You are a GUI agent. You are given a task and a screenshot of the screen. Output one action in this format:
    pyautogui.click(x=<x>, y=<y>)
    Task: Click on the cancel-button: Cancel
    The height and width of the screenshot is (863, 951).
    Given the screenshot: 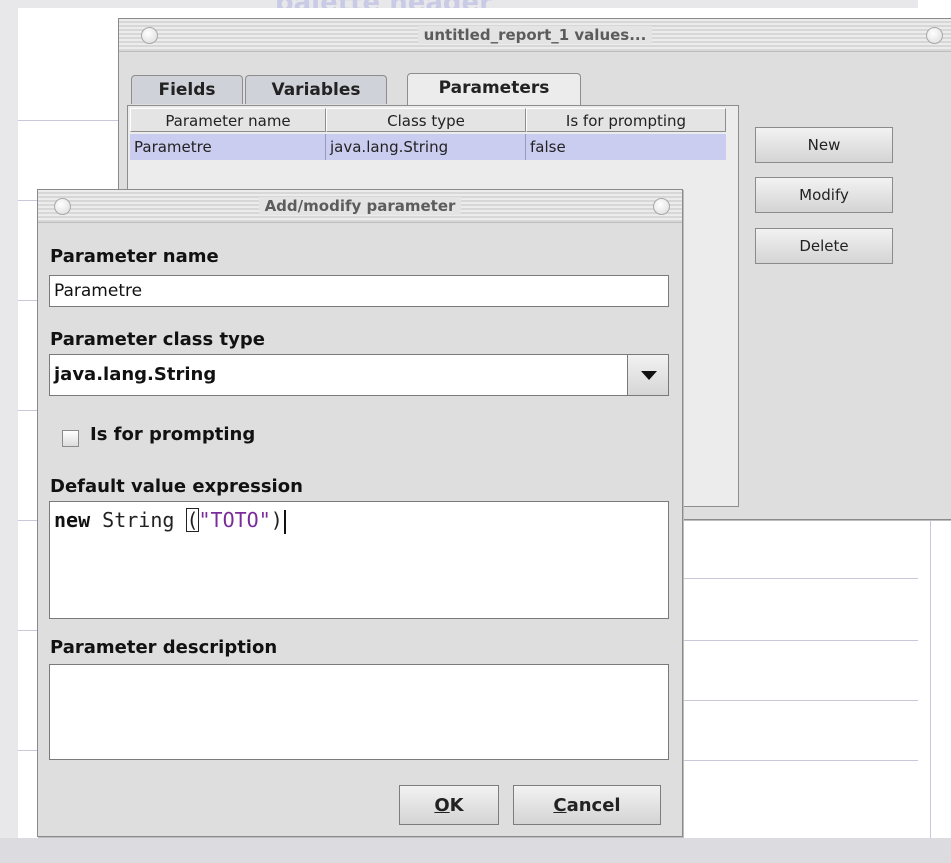 What is the action you would take?
    pyautogui.click(x=587, y=805)
    